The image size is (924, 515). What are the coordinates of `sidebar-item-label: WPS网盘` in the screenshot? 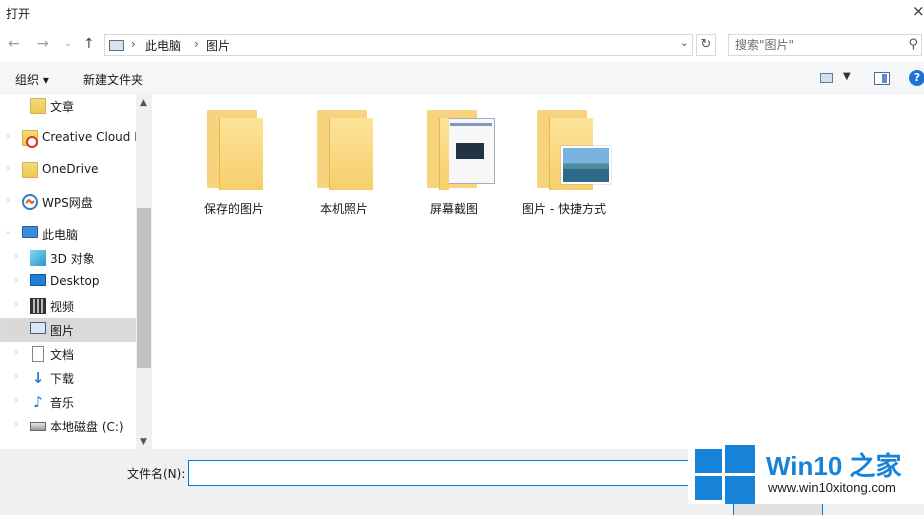 It's located at (67, 203).